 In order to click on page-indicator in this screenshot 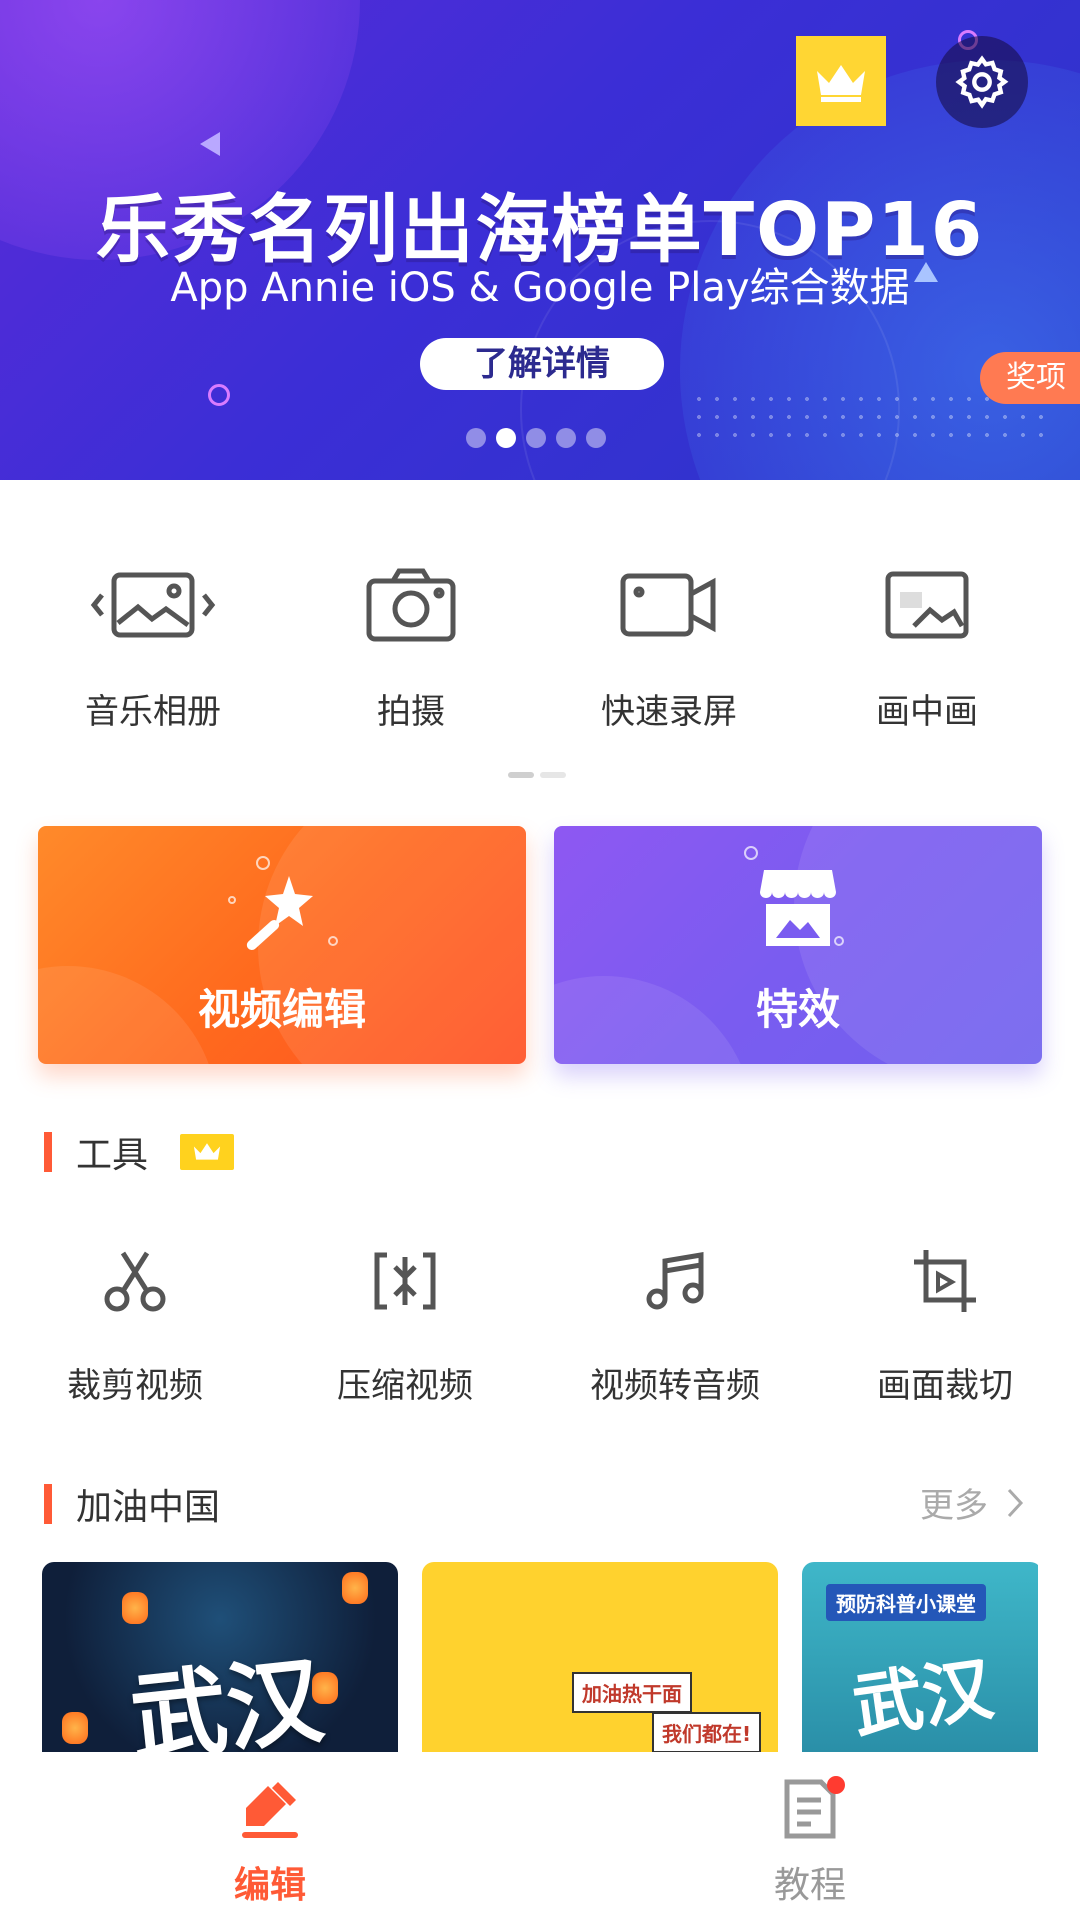, I will do `click(537, 775)`.